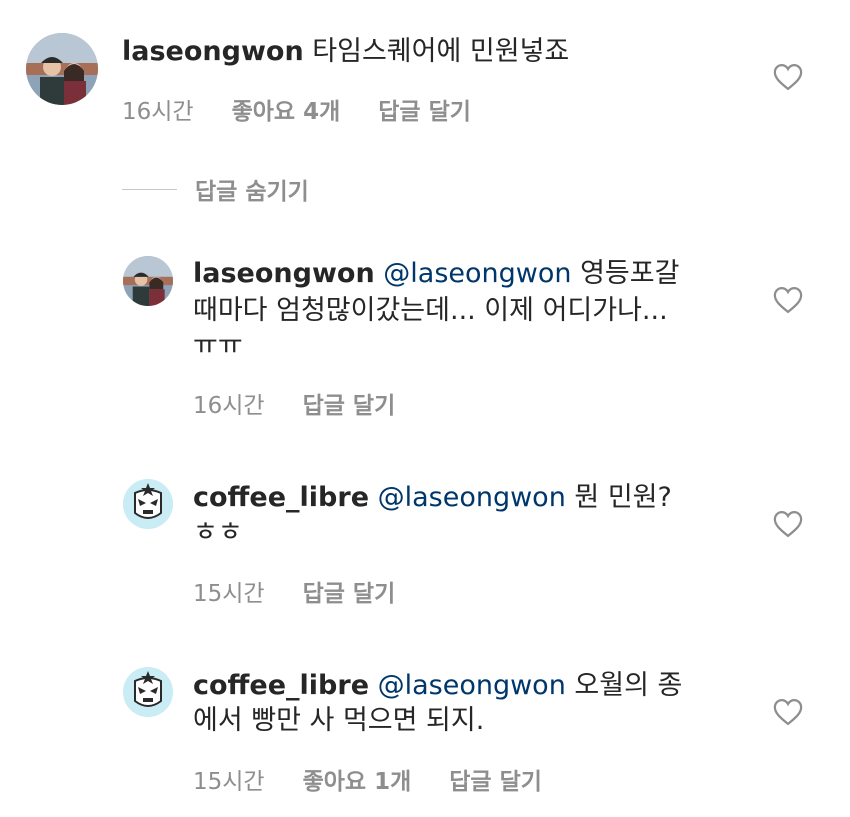  What do you see at coordinates (213, 51) in the screenshot?
I see `comment-username: laseongwon` at bounding box center [213, 51].